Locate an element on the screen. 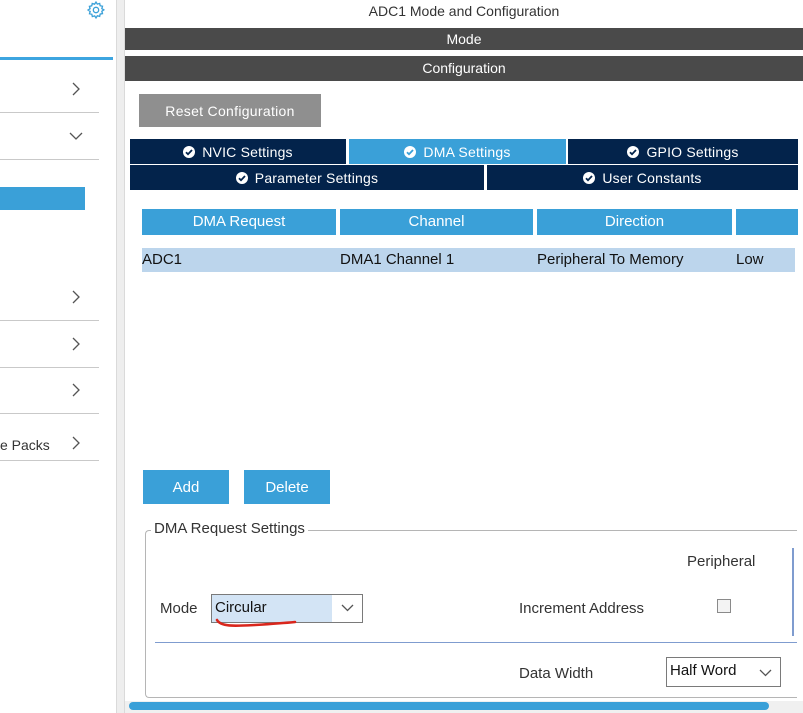 Image resolution: width=803 pixels, height=713 pixels. delete-button: Delete is located at coordinates (287, 487).